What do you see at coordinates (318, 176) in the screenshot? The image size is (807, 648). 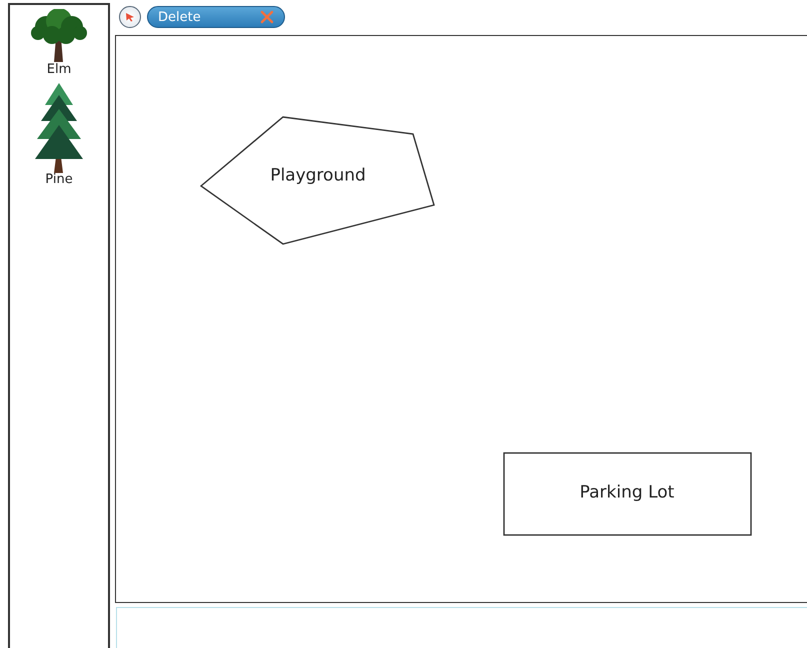 I see `region-label: Playground` at bounding box center [318, 176].